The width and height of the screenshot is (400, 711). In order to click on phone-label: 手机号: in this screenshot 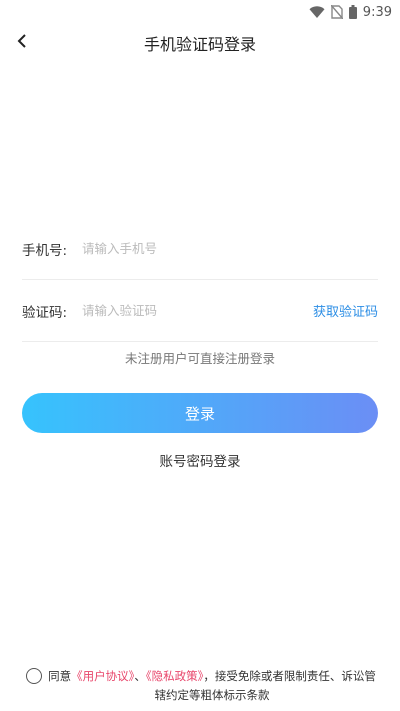, I will do `click(45, 250)`.